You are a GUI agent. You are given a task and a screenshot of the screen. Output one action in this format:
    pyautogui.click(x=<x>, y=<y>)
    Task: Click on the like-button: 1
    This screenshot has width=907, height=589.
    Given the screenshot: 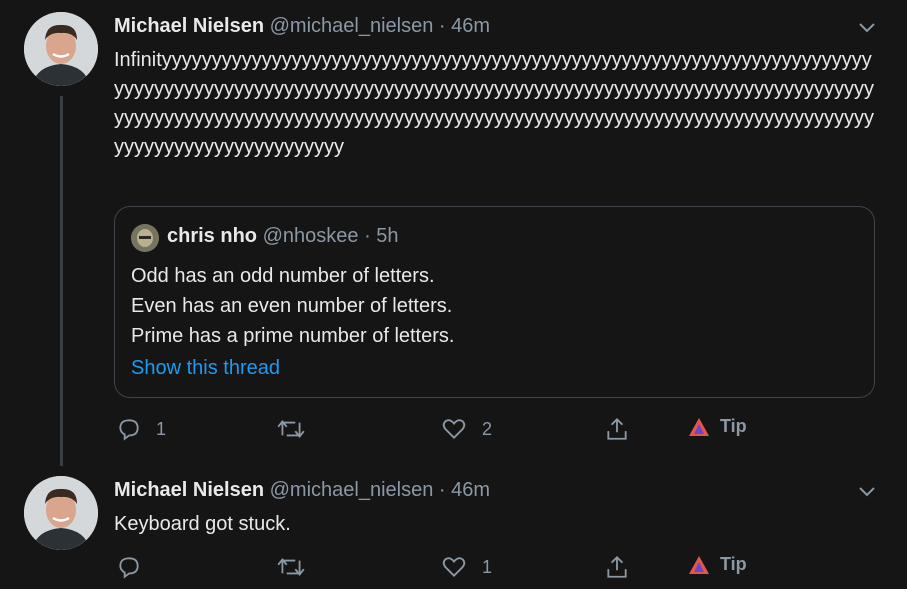 What is the action you would take?
    pyautogui.click(x=466, y=567)
    